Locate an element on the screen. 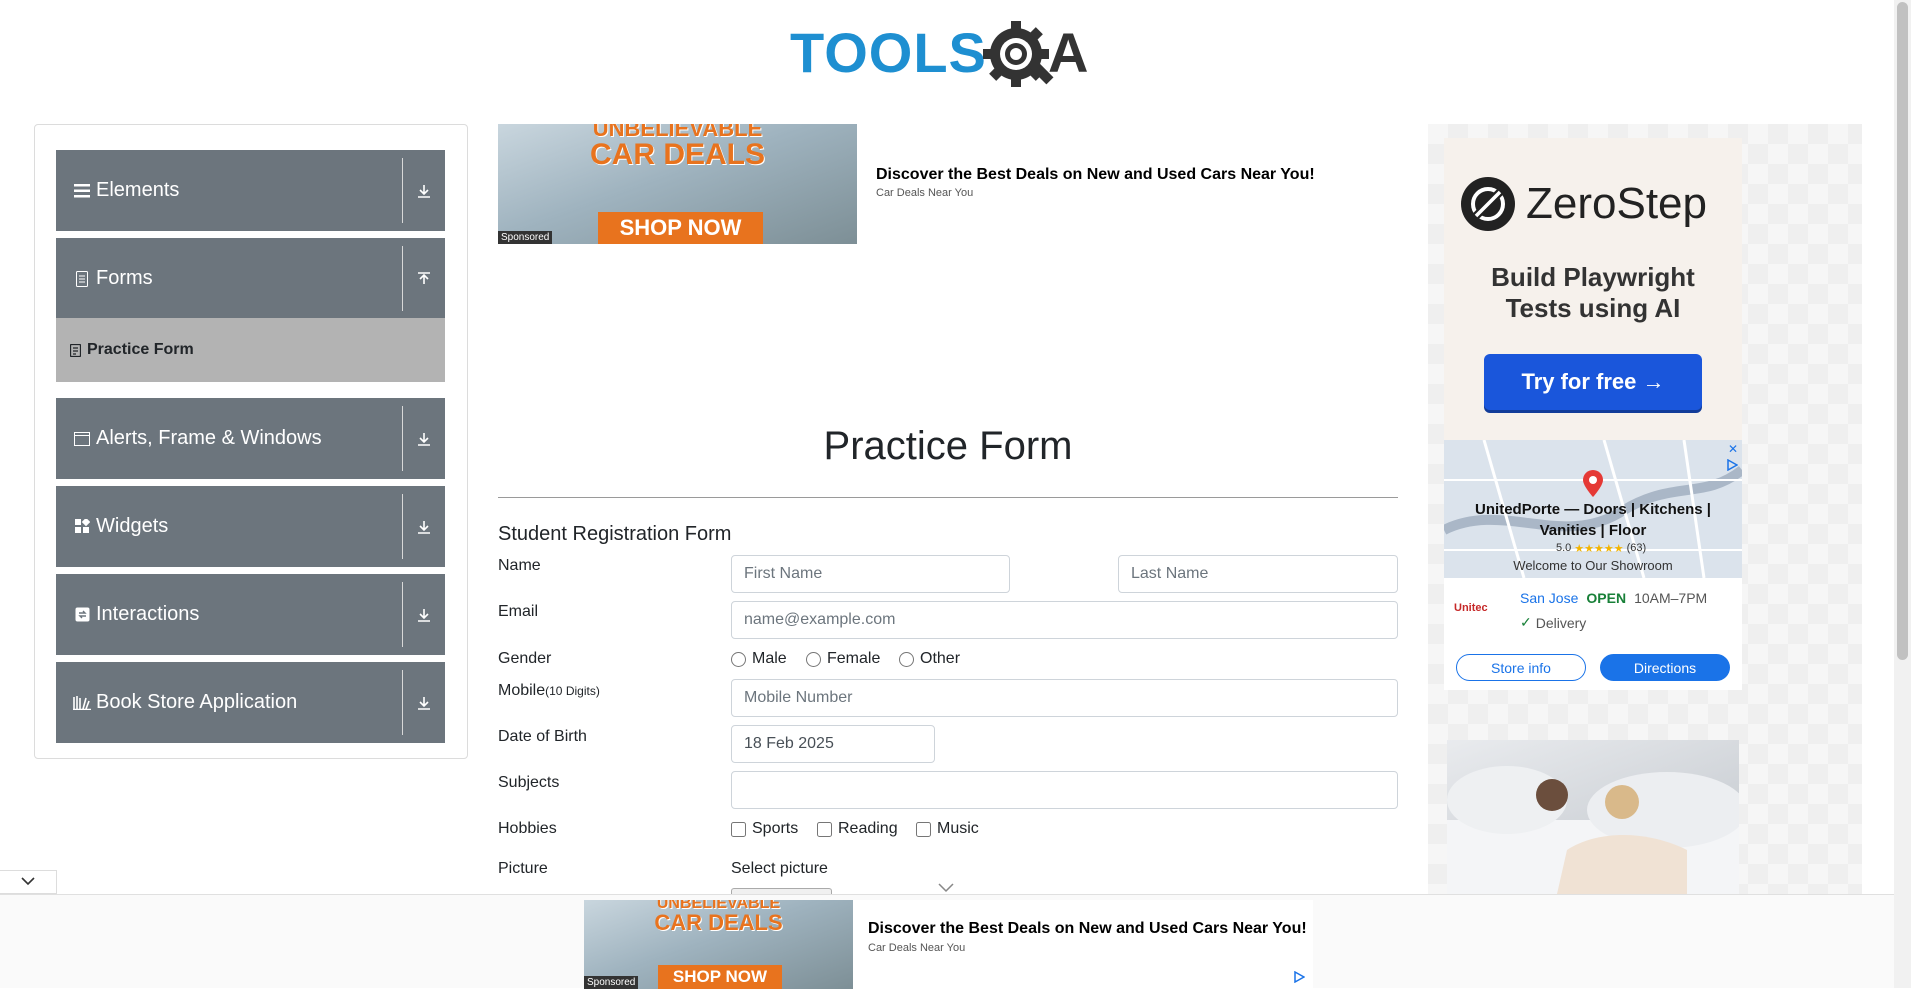 This screenshot has height=989, width=1911. nav-item-practice-form: Practice Form is located at coordinates (250, 350).